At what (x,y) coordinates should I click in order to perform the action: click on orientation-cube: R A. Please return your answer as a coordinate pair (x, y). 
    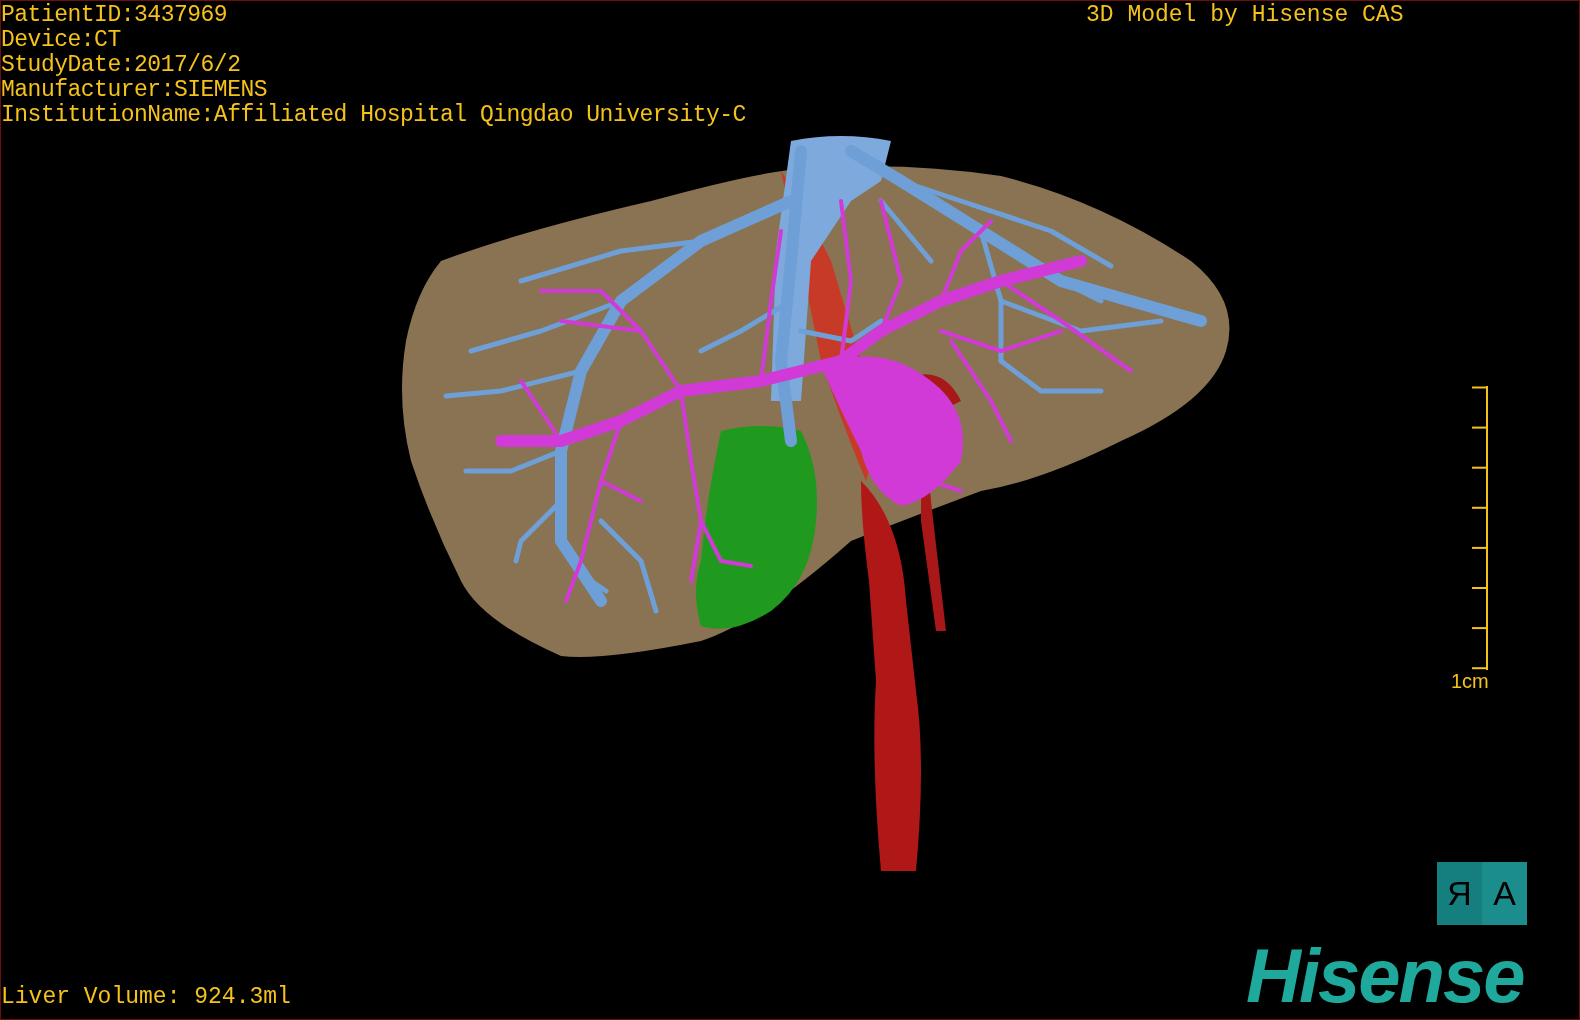
    Looking at the image, I should click on (1482, 893).